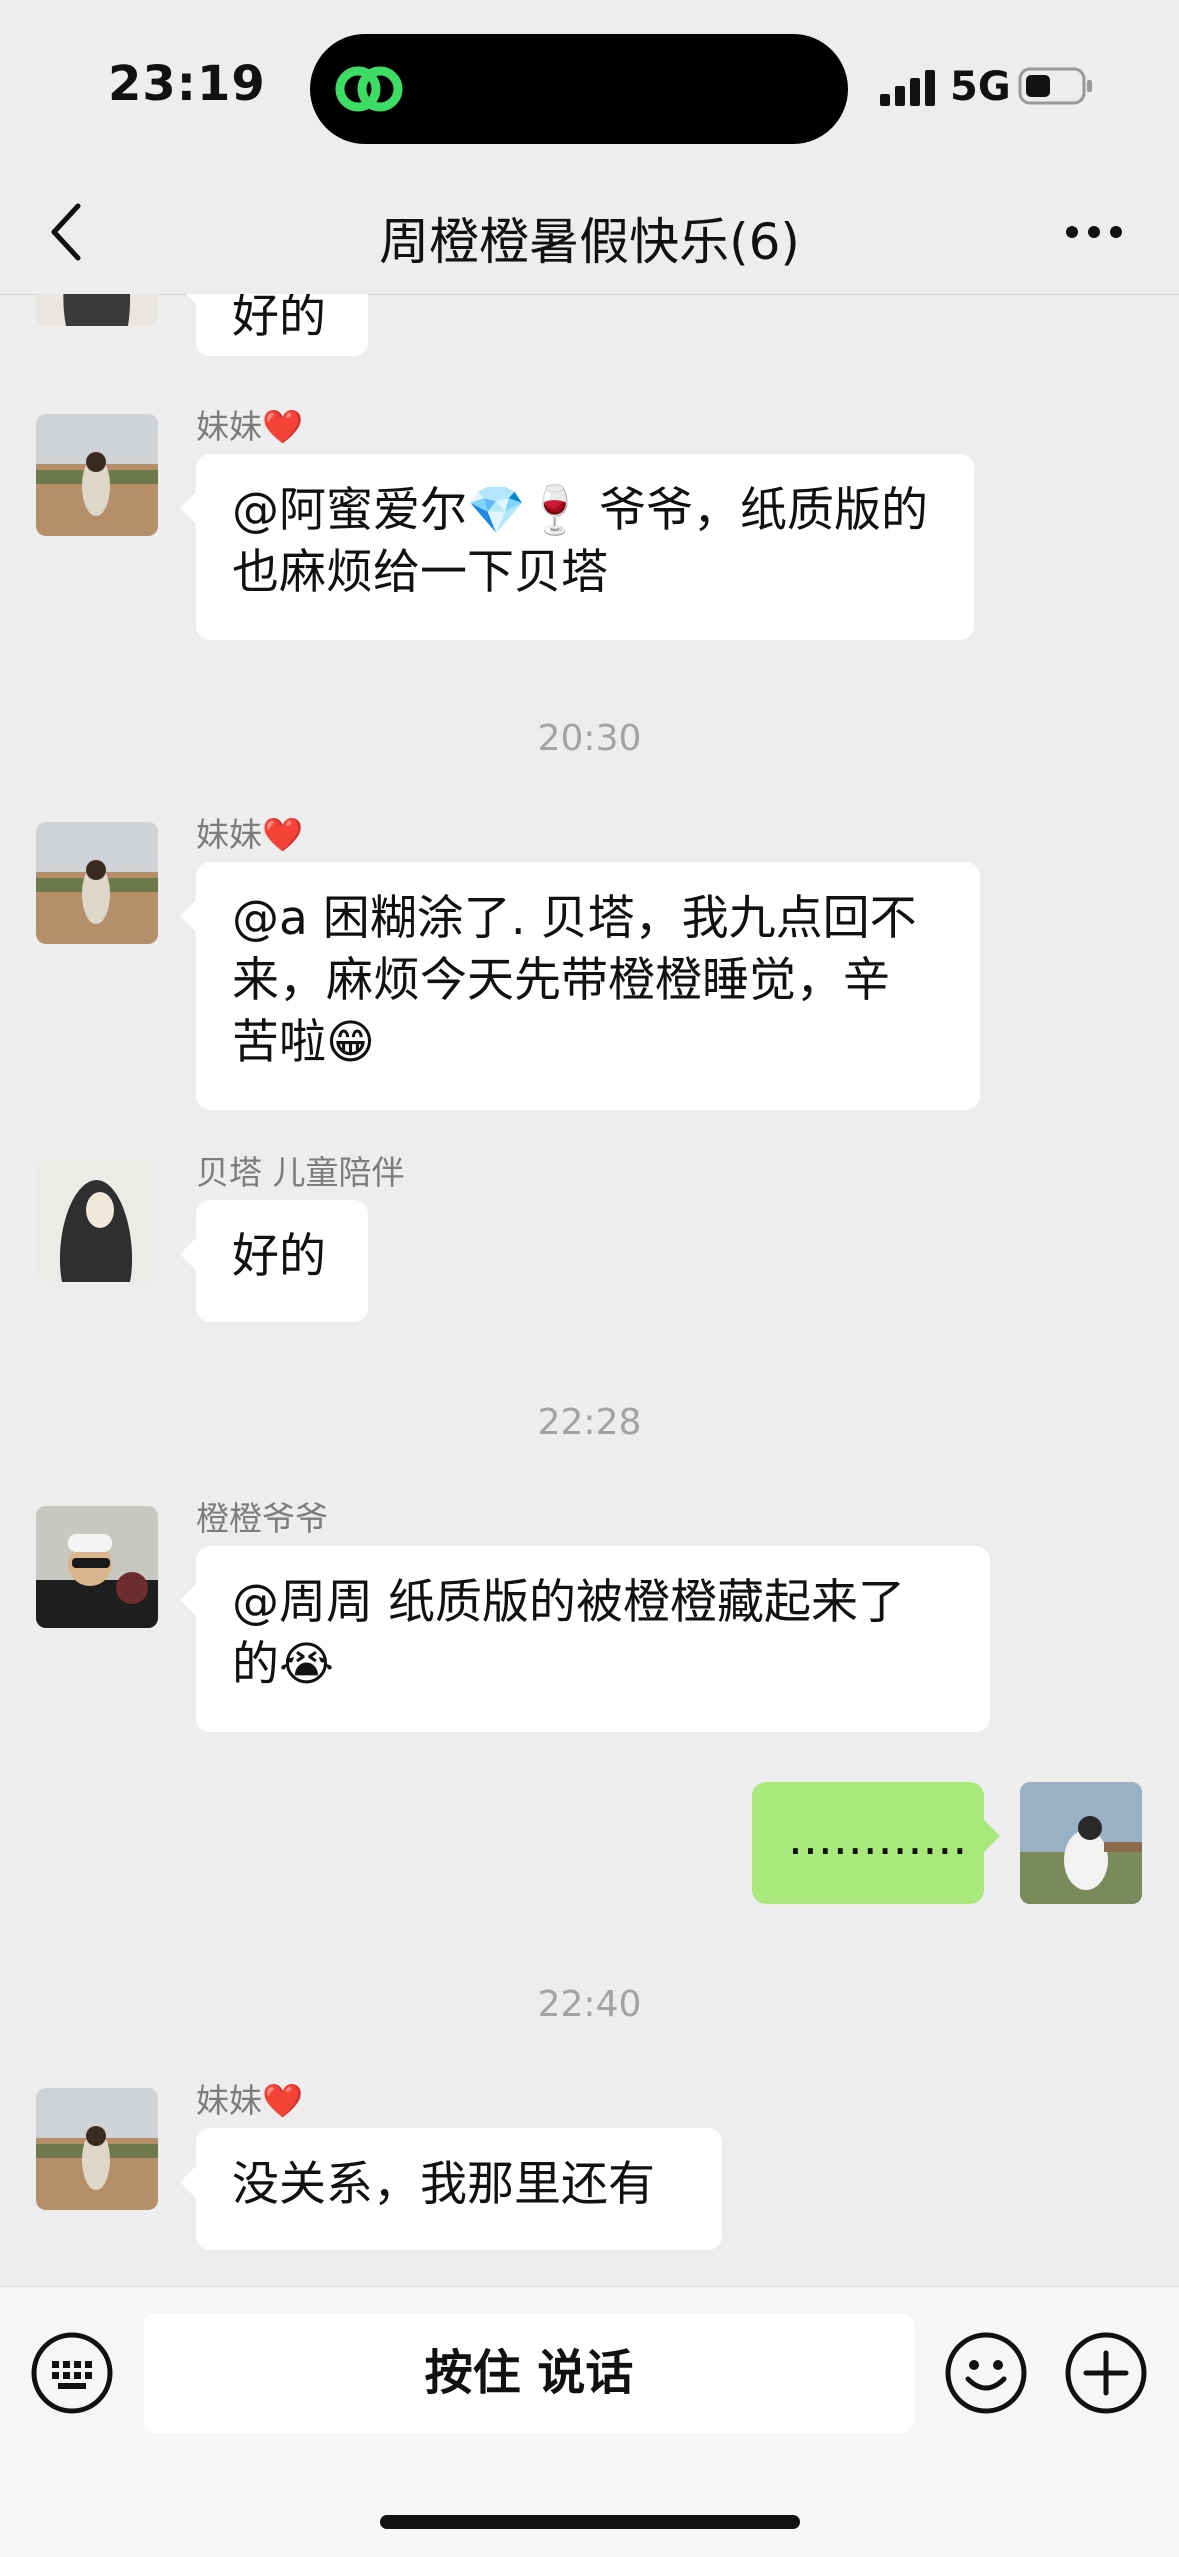 The width and height of the screenshot is (1179, 2557). Describe the element at coordinates (369, 89) in the screenshot. I see `wechat-link-icon` at that location.